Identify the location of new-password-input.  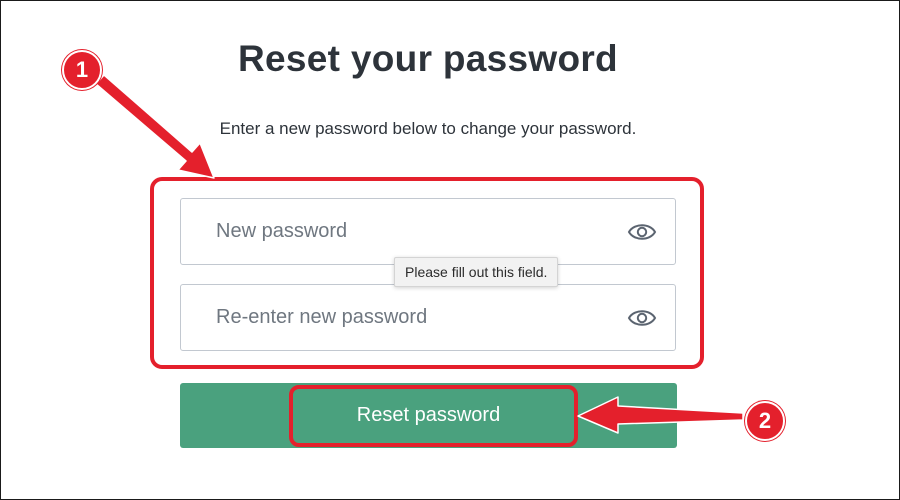
(392, 231).